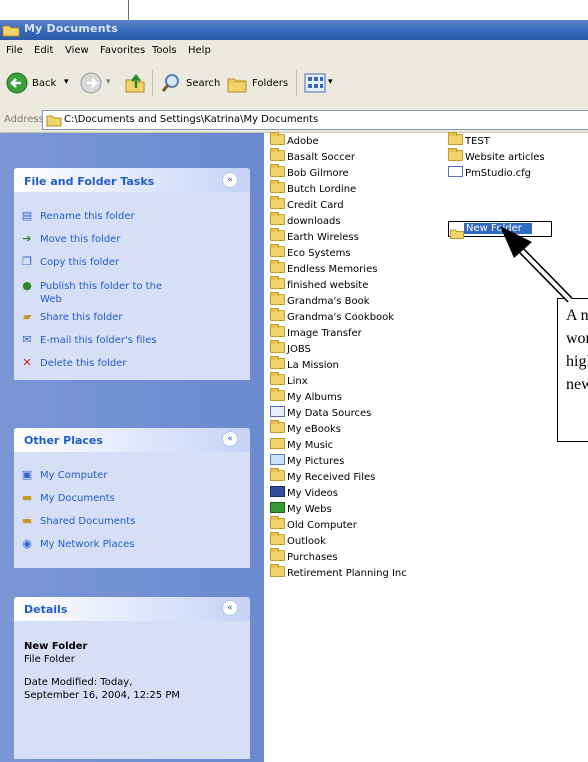 The height and width of the screenshot is (762, 588). What do you see at coordinates (63, 440) in the screenshot?
I see `panel-title: Other Places` at bounding box center [63, 440].